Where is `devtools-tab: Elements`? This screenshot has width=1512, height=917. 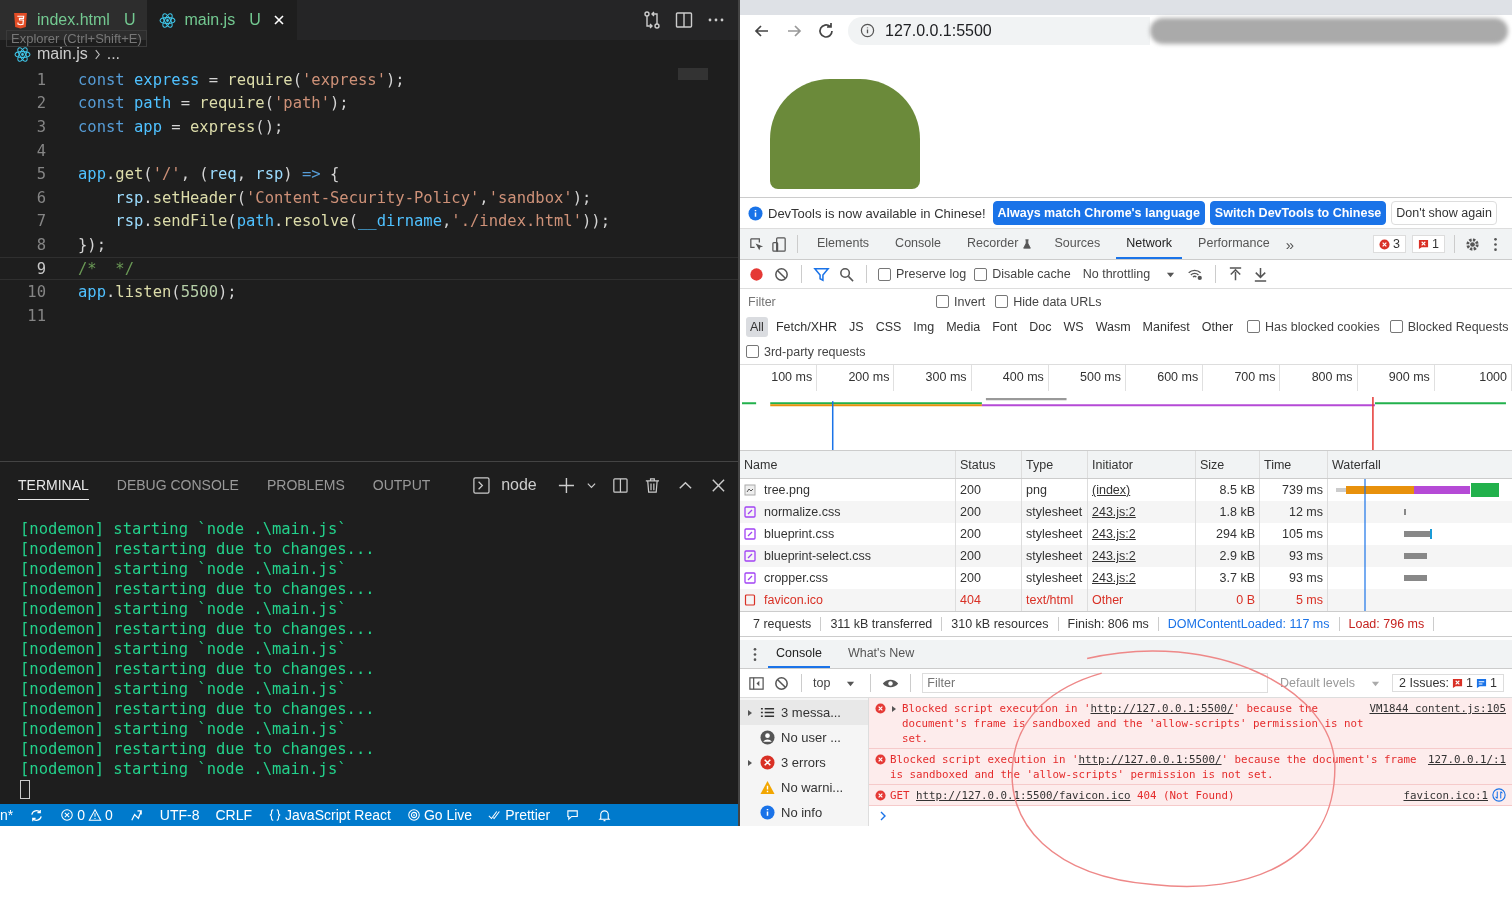
devtools-tab: Elements is located at coordinates (843, 244).